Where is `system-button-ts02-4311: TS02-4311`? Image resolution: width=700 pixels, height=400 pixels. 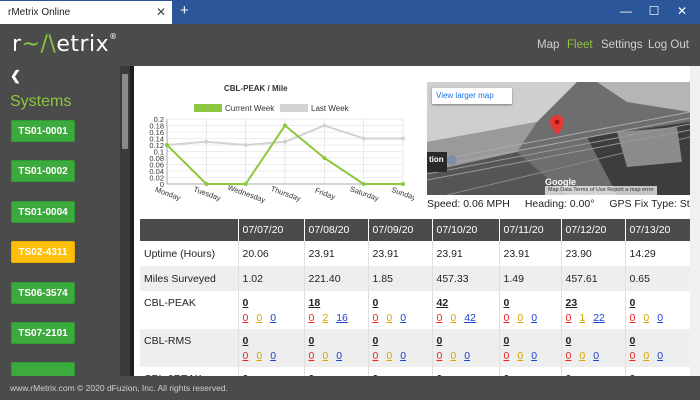
system-button-ts02-4311: TS02-4311 is located at coordinates (43, 252).